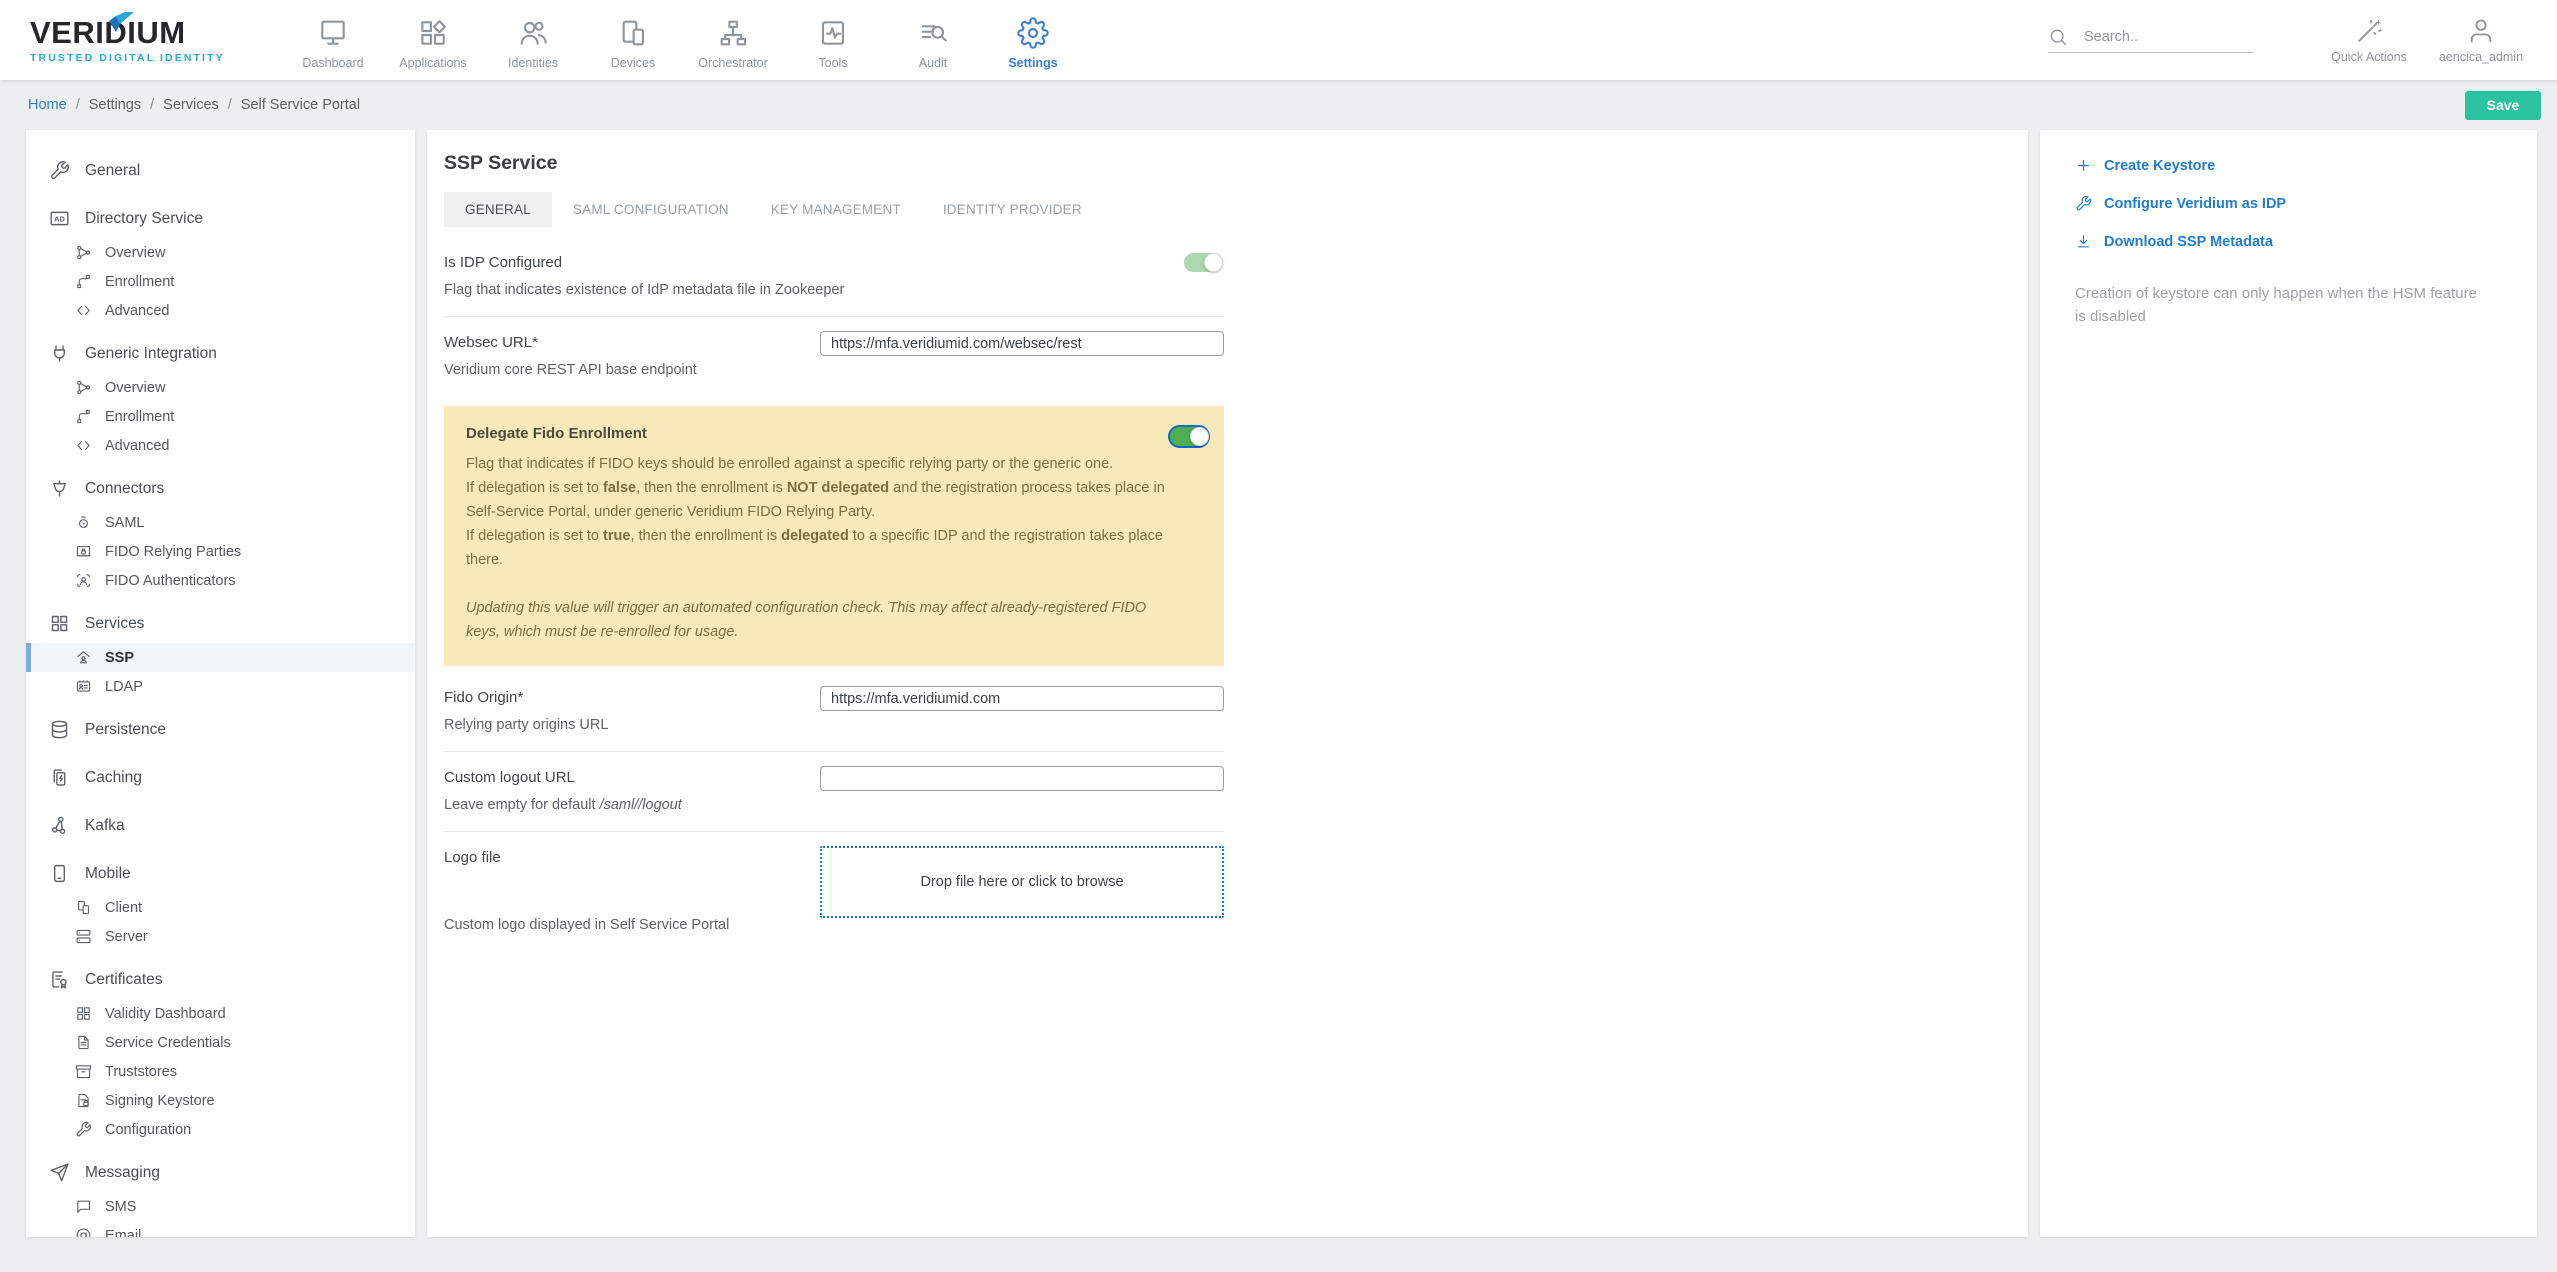 The height and width of the screenshot is (1272, 2557). I want to click on sidebar-item-client: Client, so click(220, 907).